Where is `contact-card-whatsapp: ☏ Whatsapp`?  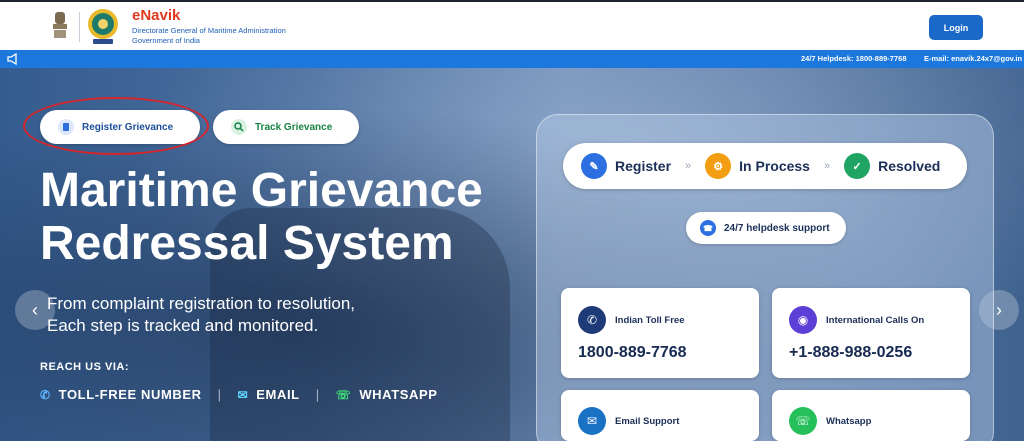 contact-card-whatsapp: ☏ Whatsapp is located at coordinates (871, 415).